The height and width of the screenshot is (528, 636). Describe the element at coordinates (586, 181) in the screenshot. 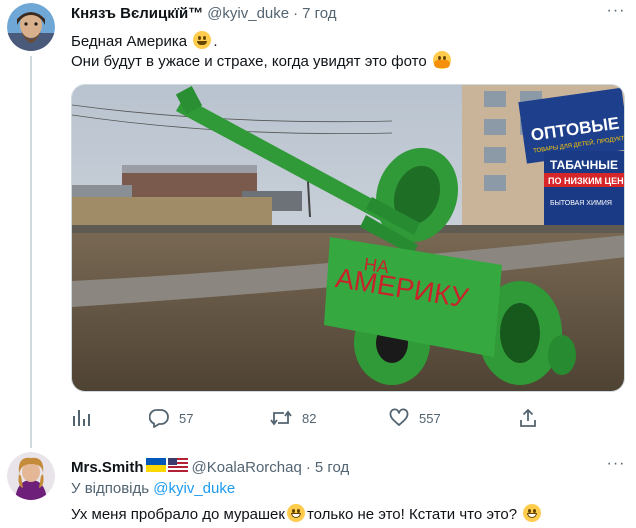

I see `shop-sign-red: ПО НИЗКИМ ЦЕН` at that location.